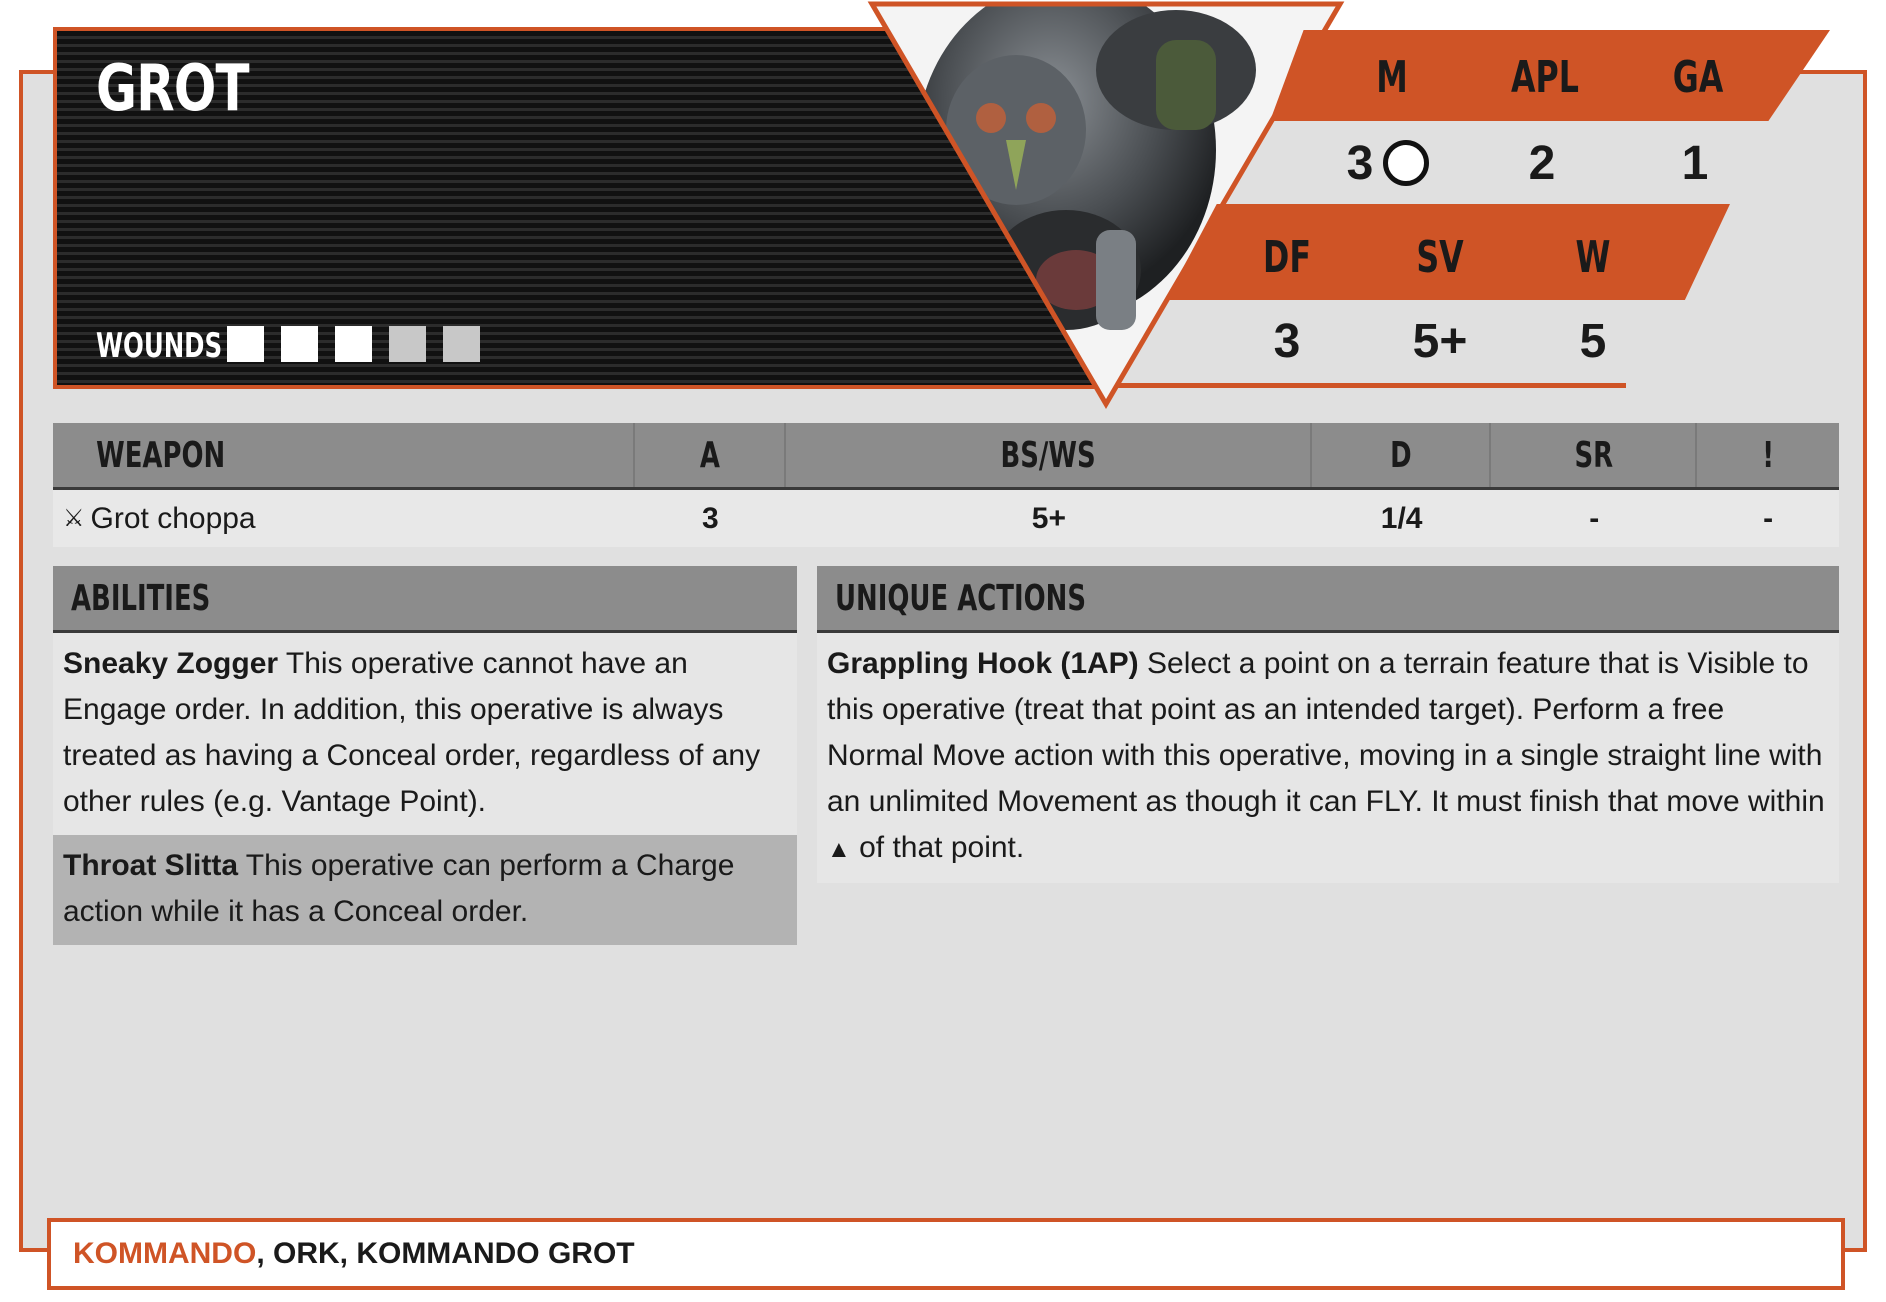  I want to click on weapon-name: Grot choppa, so click(173, 518).